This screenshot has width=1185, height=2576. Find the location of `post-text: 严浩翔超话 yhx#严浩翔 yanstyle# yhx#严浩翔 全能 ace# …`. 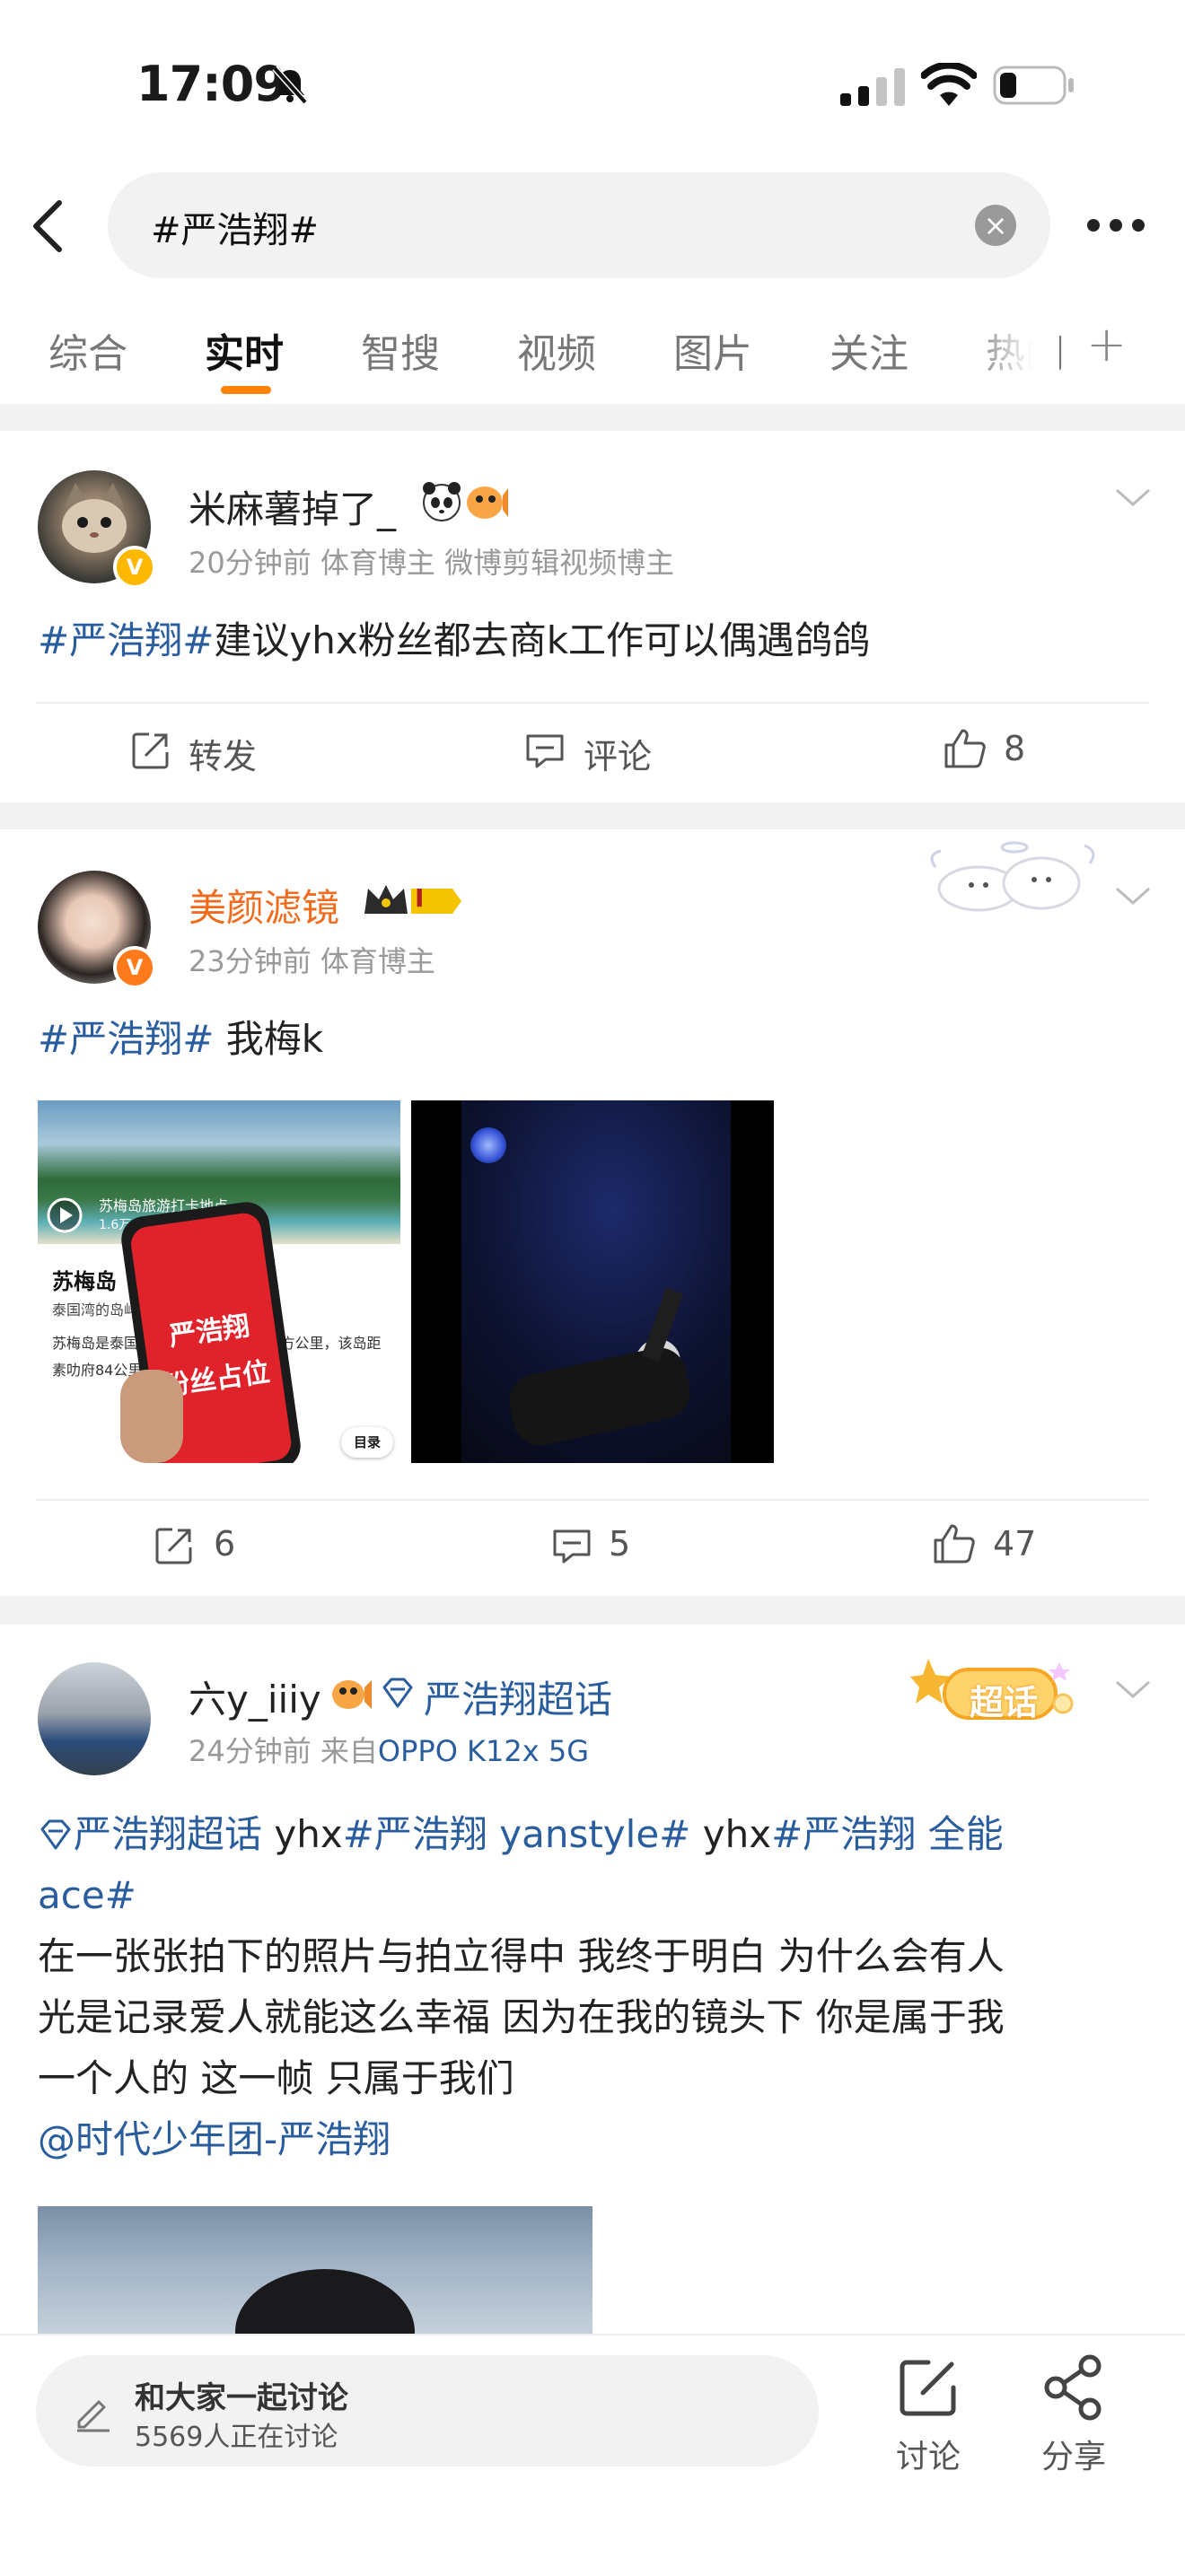

post-text: 严浩翔超话 yhx#严浩翔 yanstyle# yhx#严浩翔 全能 ace# … is located at coordinates (594, 1987).